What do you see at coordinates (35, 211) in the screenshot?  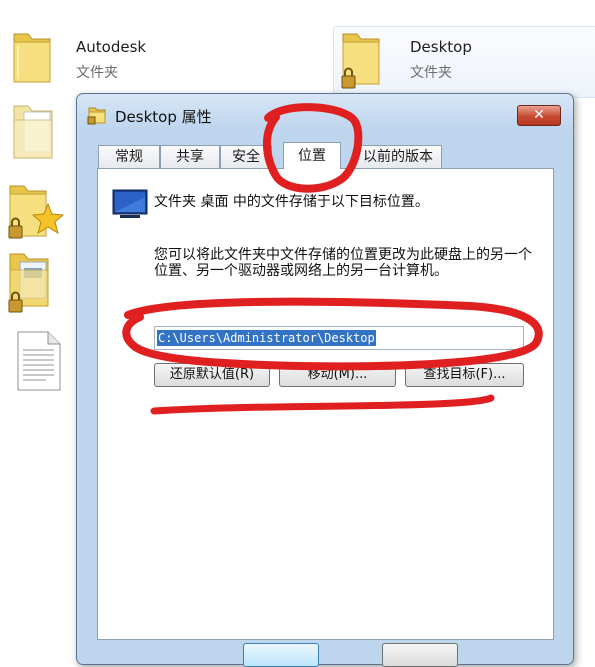 I see `favorites-folder-icon` at bounding box center [35, 211].